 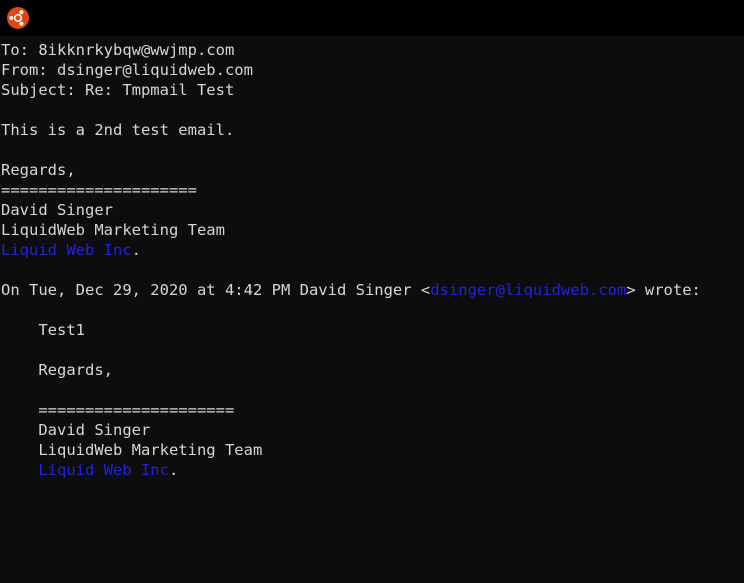 What do you see at coordinates (43, 330) in the screenshot?
I see `quoted-message: Test1` at bounding box center [43, 330].